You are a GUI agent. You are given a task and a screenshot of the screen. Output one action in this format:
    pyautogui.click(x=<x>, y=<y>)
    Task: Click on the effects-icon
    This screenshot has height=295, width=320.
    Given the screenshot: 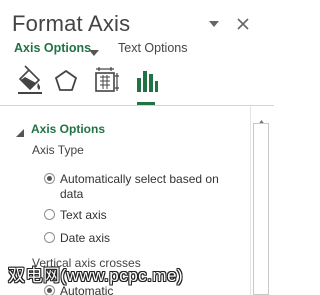 What is the action you would take?
    pyautogui.click(x=66, y=82)
    